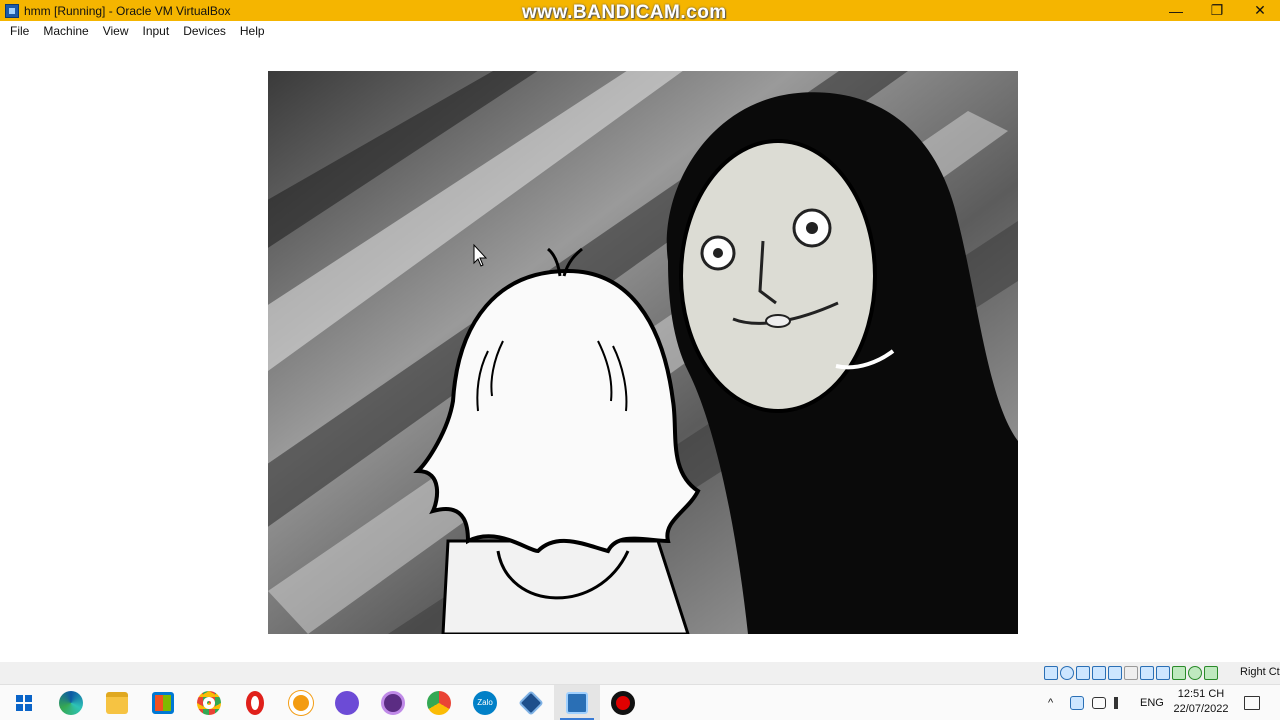  I want to click on taskbar-store, so click(163, 702).